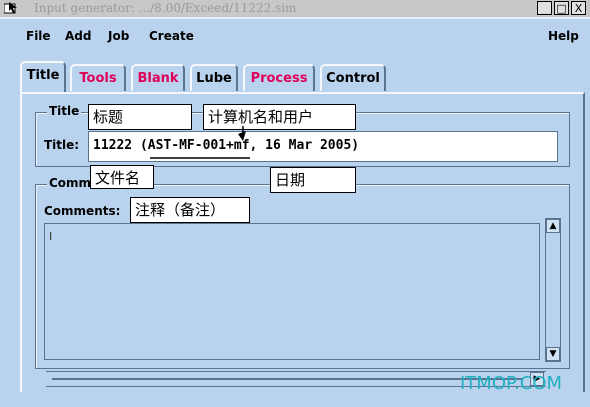  What do you see at coordinates (10, 8) in the screenshot?
I see `app-icon` at bounding box center [10, 8].